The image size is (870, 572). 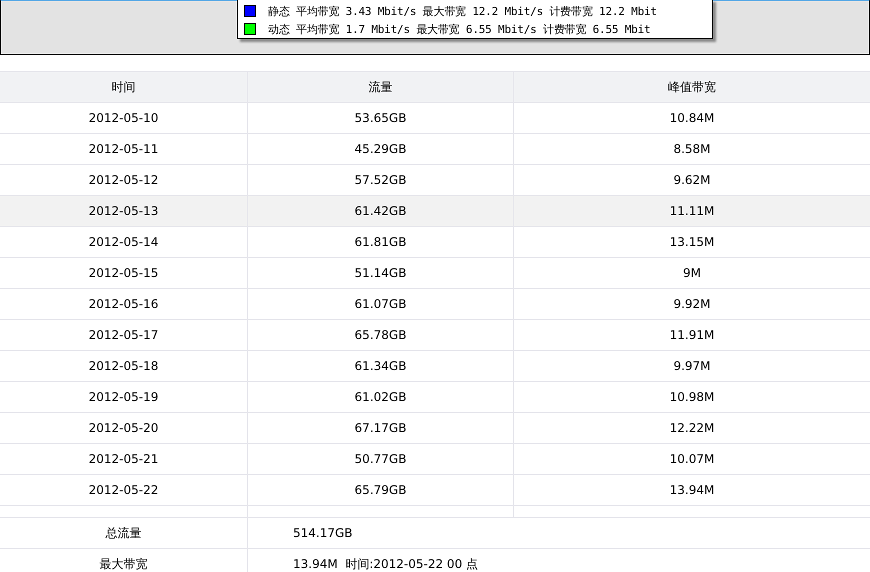 I want to click on table-cell-text: 13.94M, so click(x=692, y=490).